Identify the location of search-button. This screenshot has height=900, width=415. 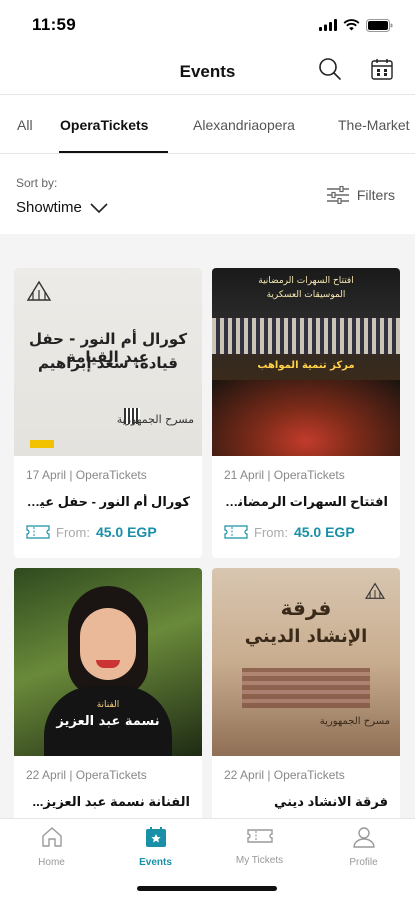
(330, 69).